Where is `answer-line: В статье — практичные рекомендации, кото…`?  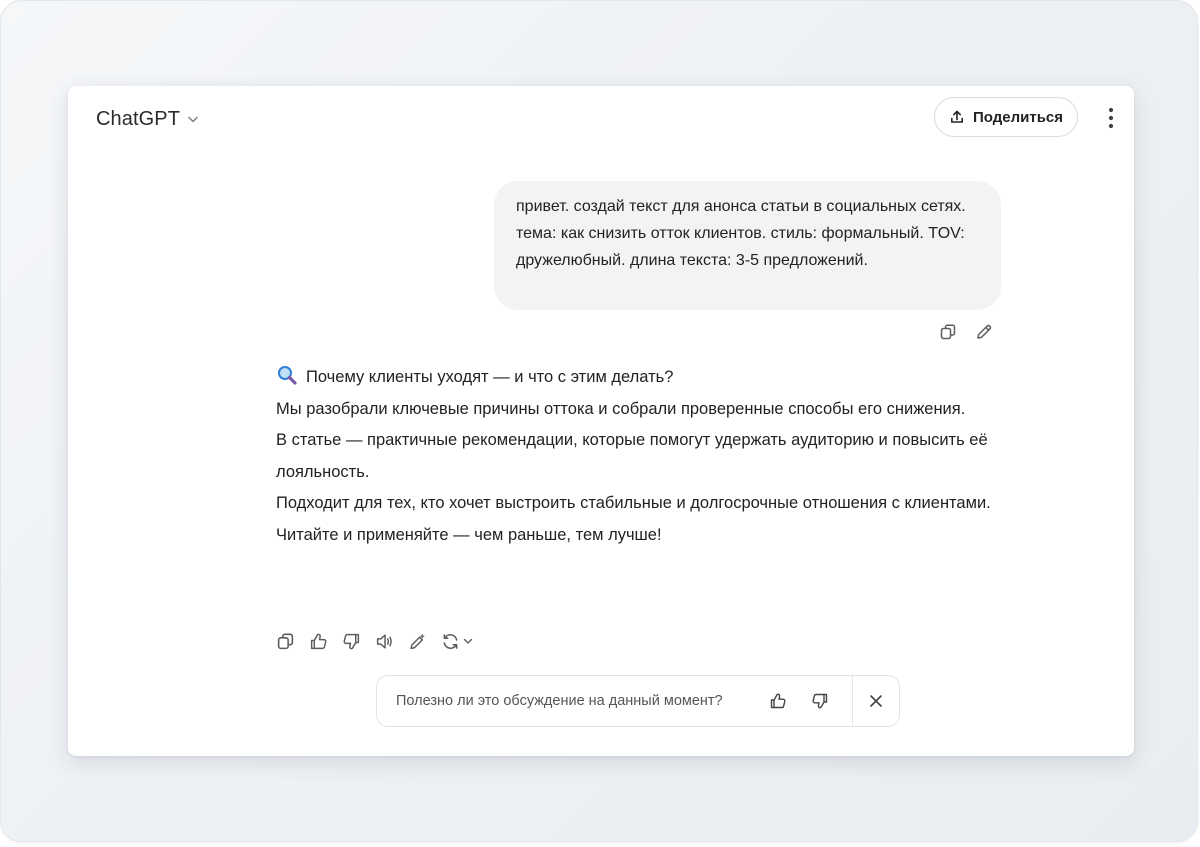 answer-line: В статье — практичные рекомендации, кото… is located at coordinates (632, 456).